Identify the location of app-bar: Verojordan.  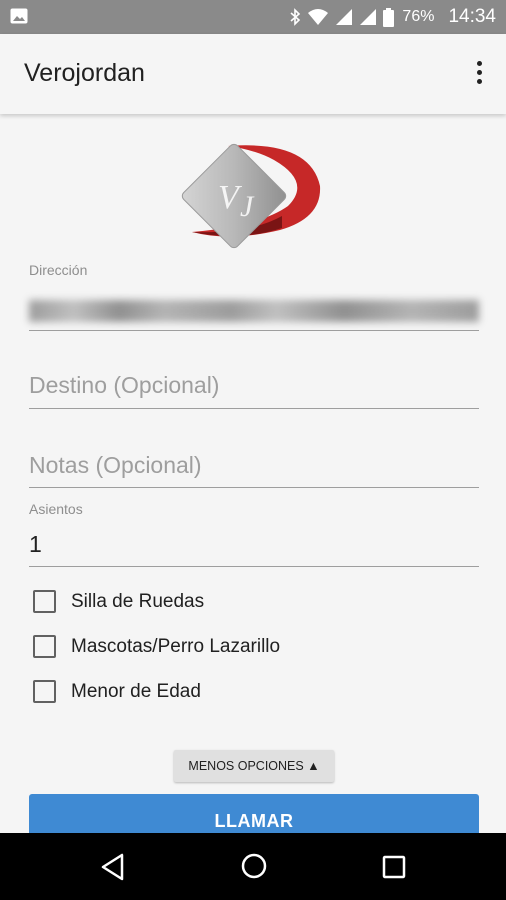
(253, 74).